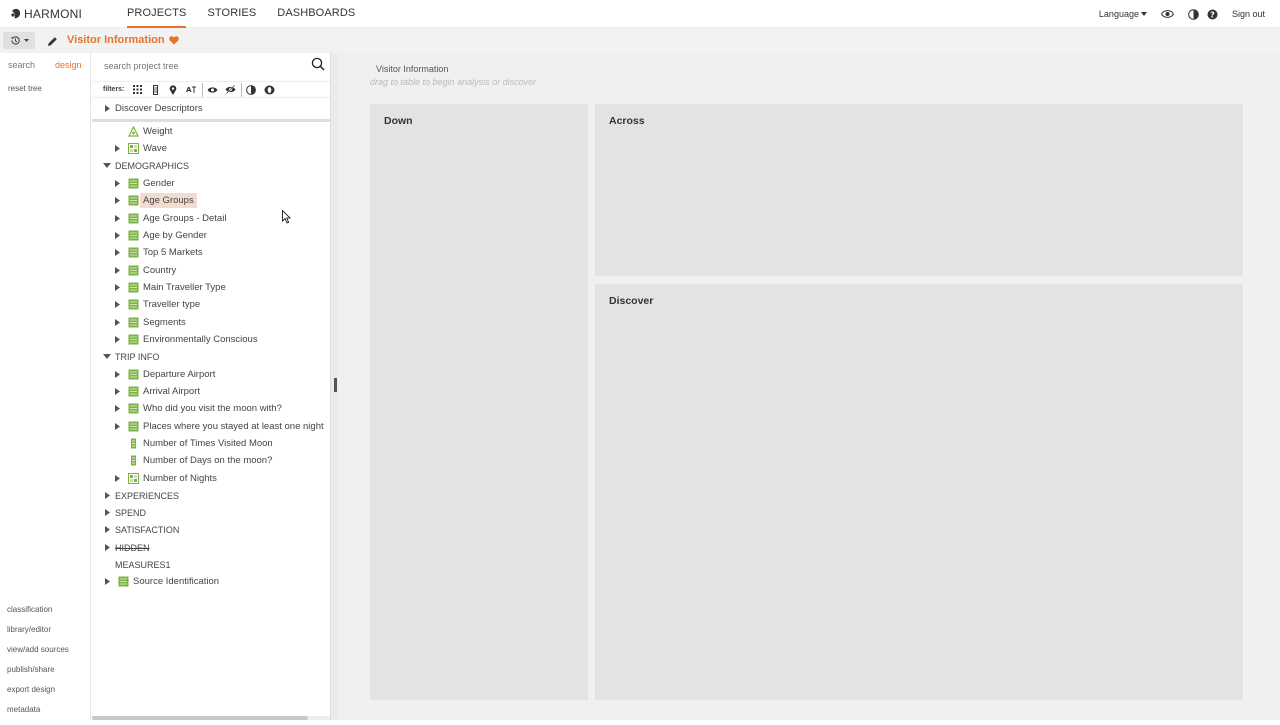 The height and width of the screenshot is (725, 1280). I want to click on nav-stories: STORIES, so click(231, 14).